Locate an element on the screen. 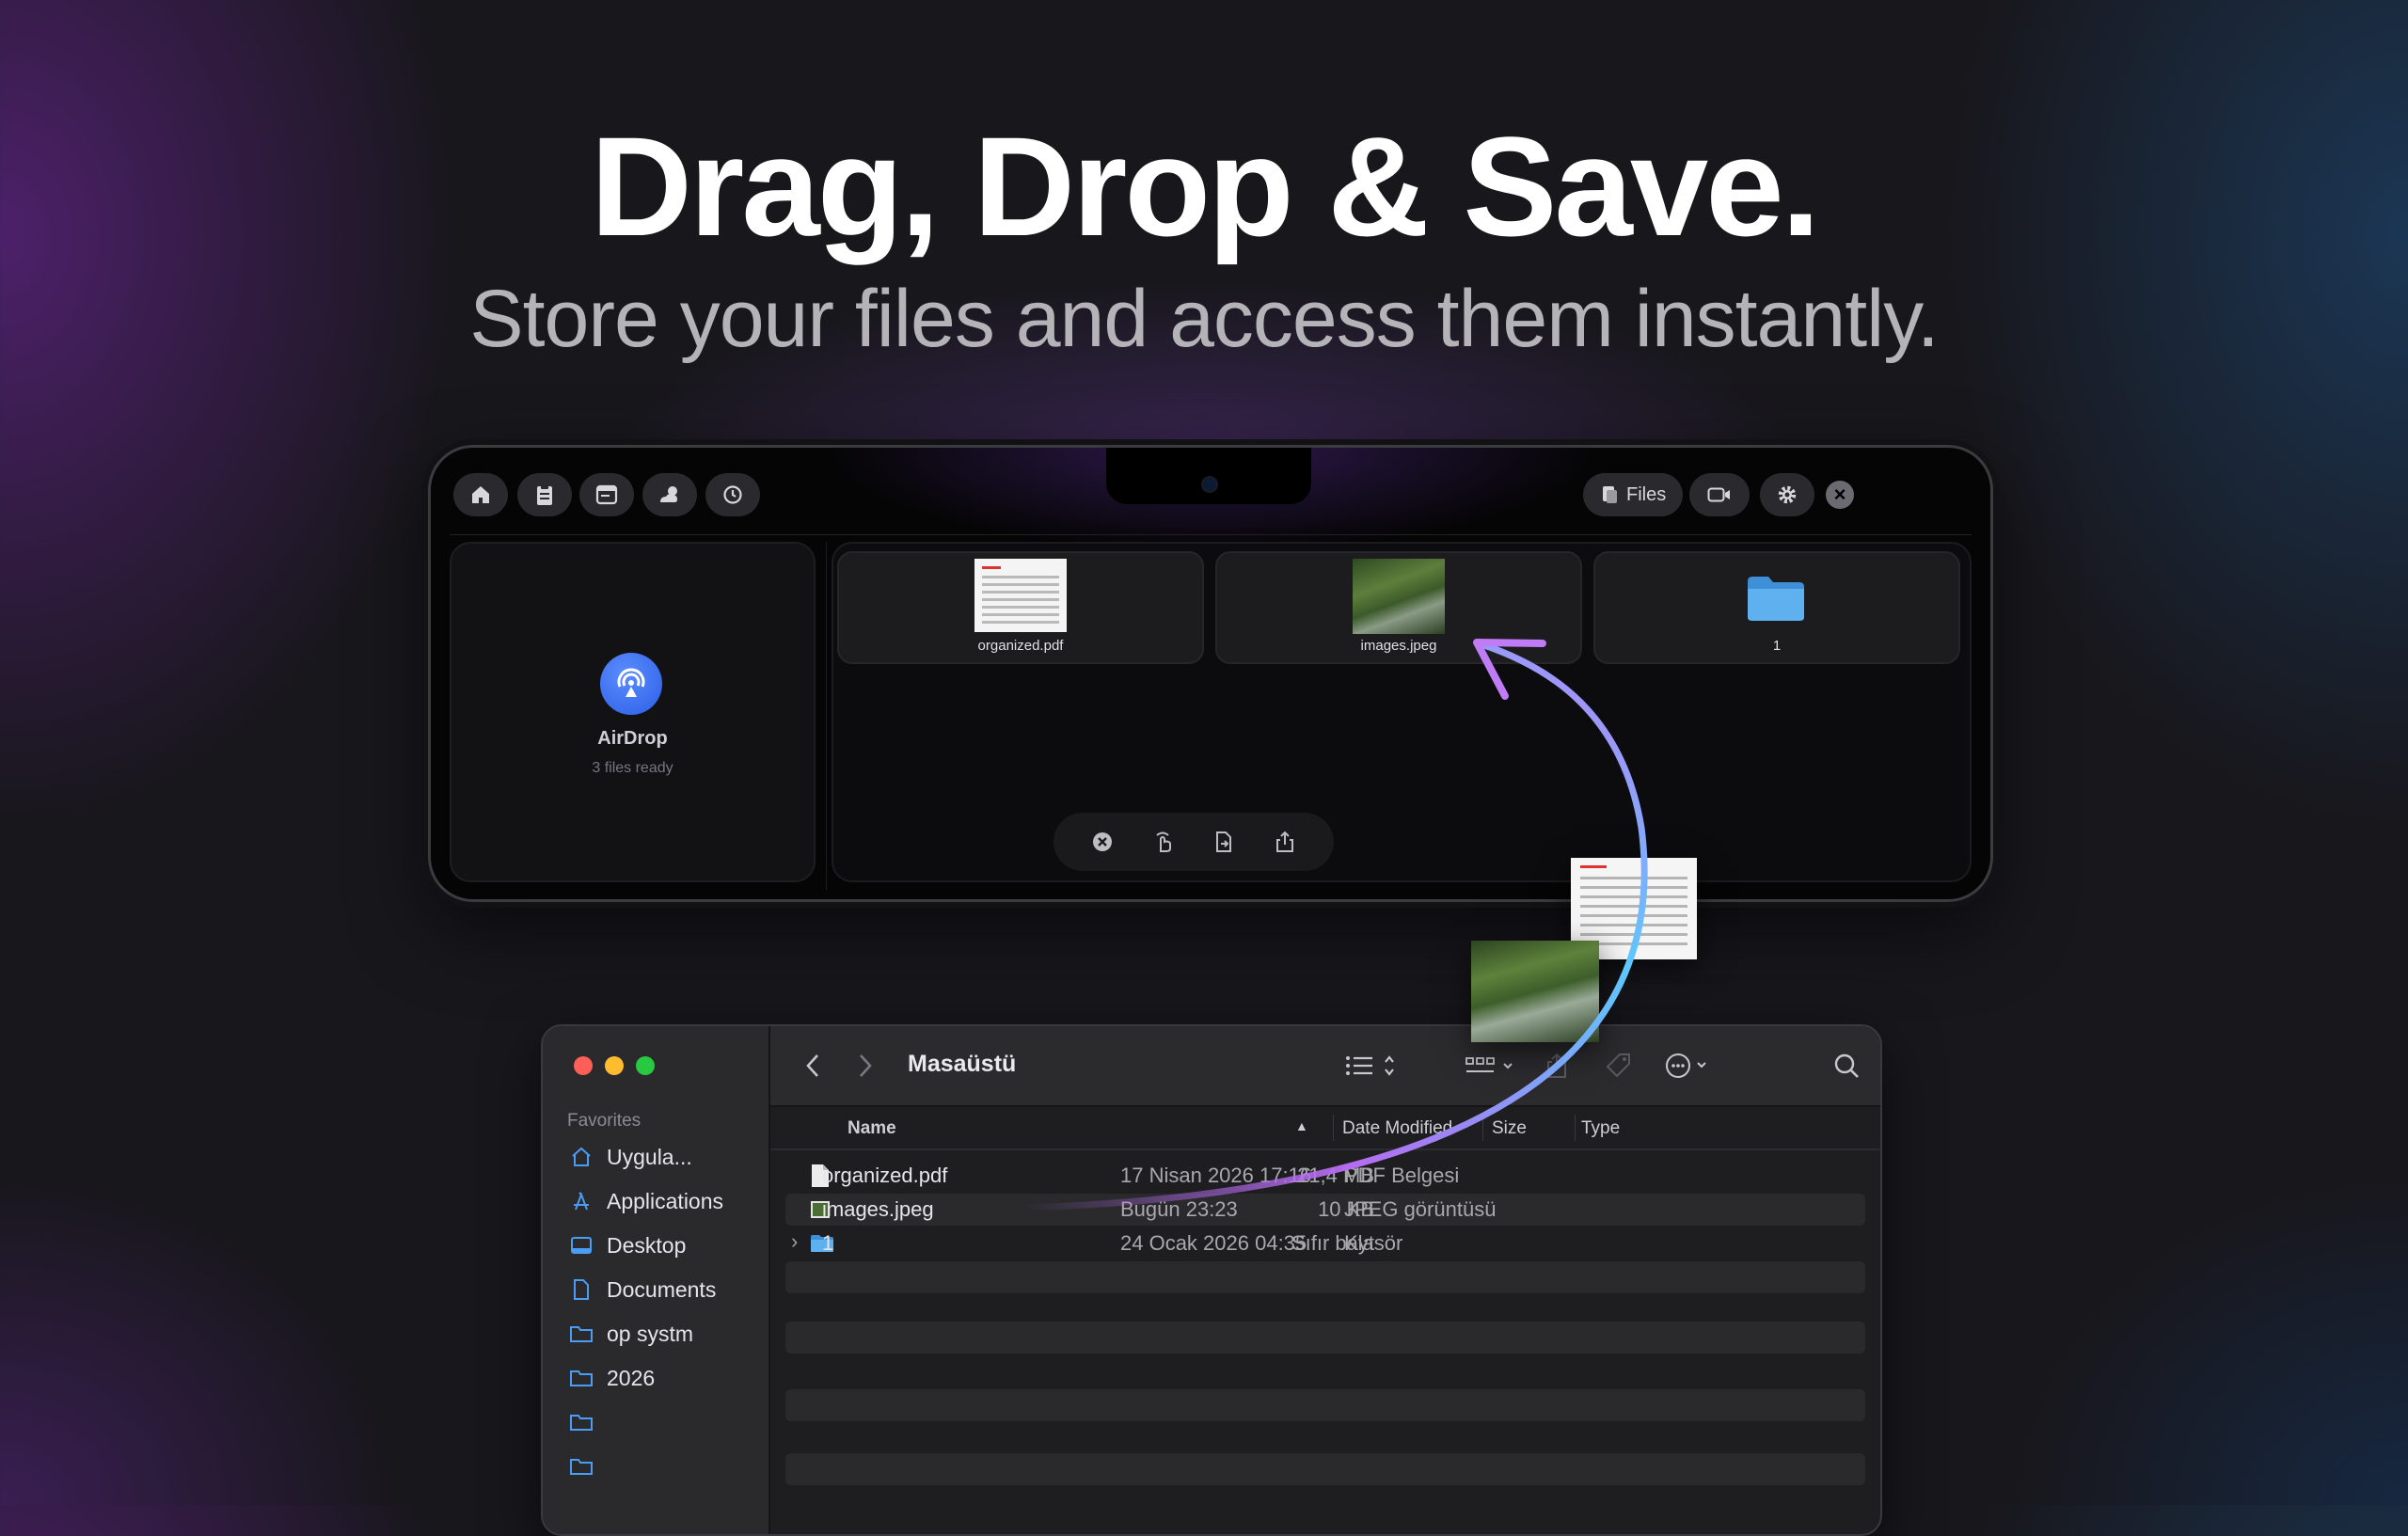 The height and width of the screenshot is (1536, 2408). zoom-window-button is located at coordinates (646, 1066).